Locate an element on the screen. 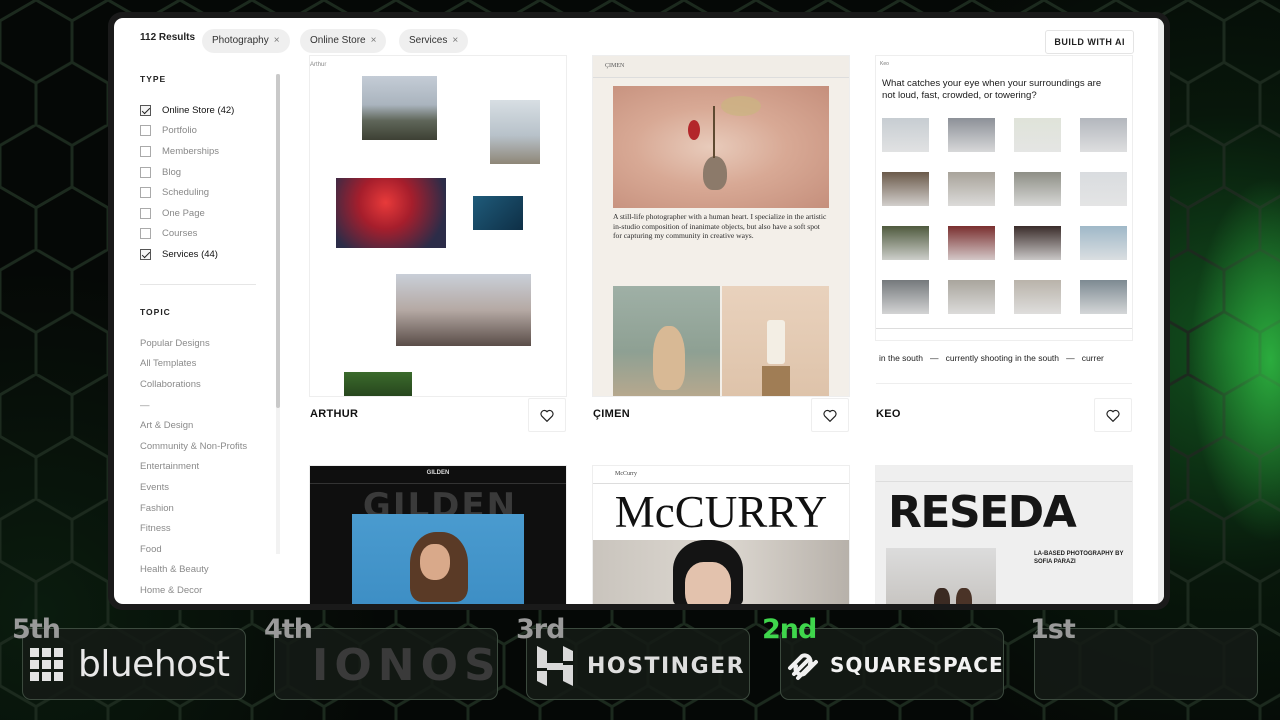 This screenshot has width=1280, height=720. filter-chip-services: Services × is located at coordinates (434, 41).